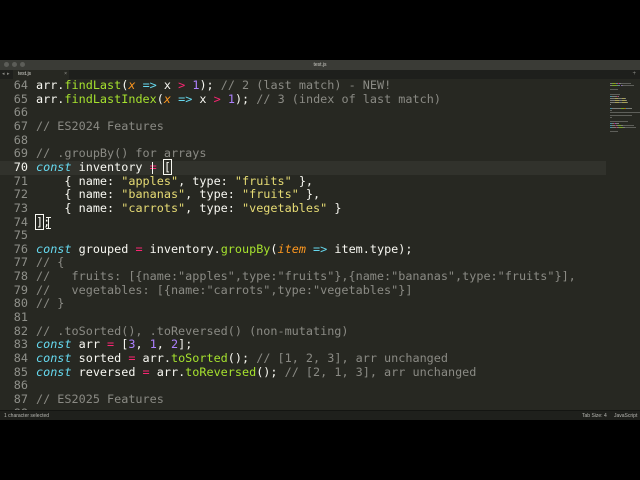 The image size is (640, 480). I want to click on close-icon: ×, so click(65, 74).